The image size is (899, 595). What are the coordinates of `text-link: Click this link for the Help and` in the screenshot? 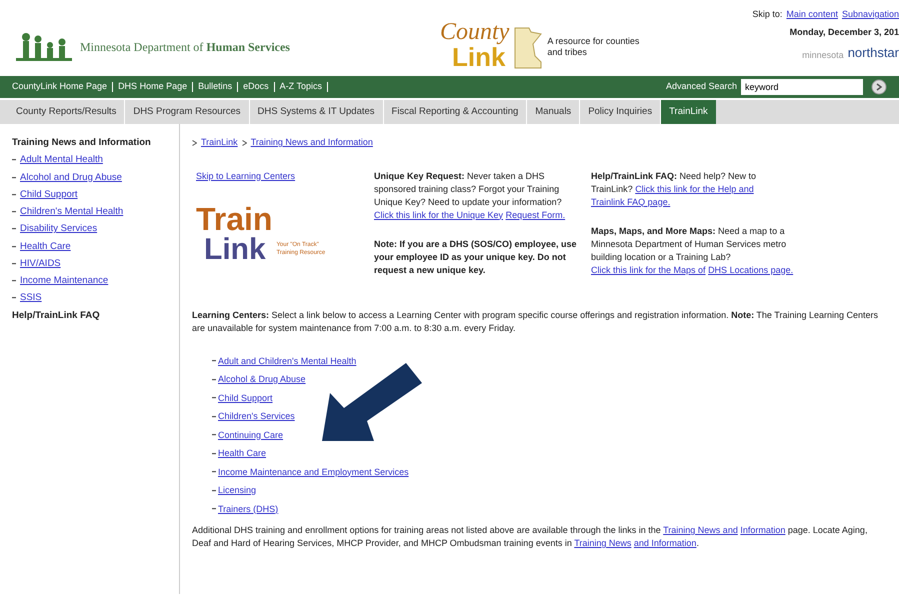 It's located at (694, 189).